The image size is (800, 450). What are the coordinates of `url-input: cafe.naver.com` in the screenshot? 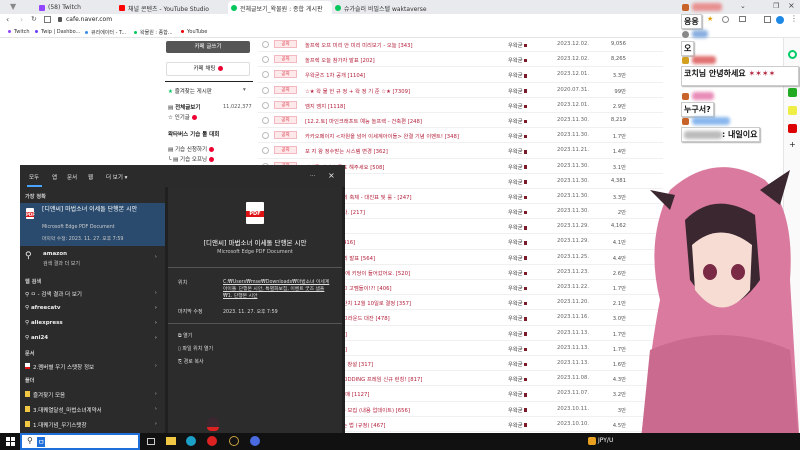 It's located at (89, 19).